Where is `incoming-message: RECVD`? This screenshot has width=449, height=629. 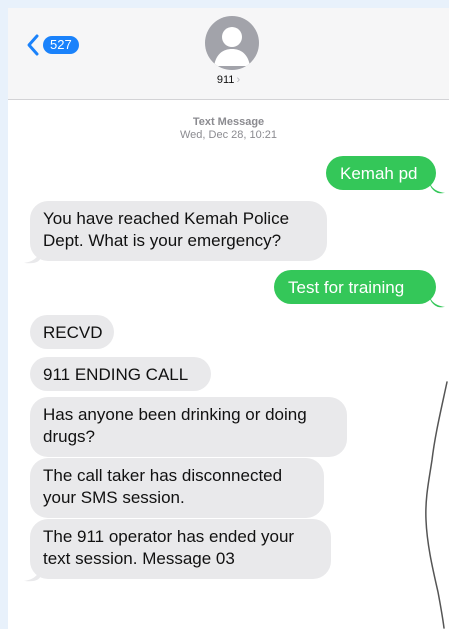 incoming-message: RECVD is located at coordinates (72, 332).